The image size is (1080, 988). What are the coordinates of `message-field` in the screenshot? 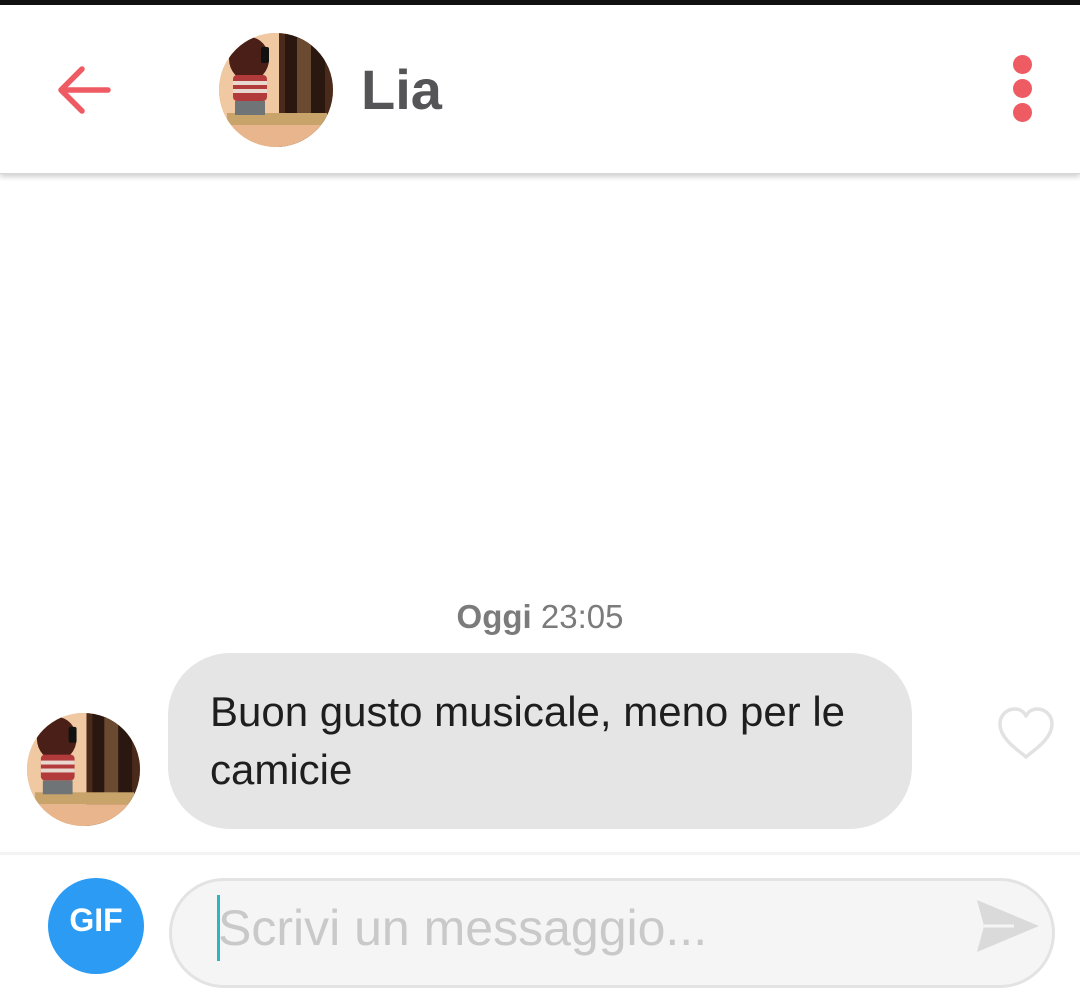 It's located at (612, 933).